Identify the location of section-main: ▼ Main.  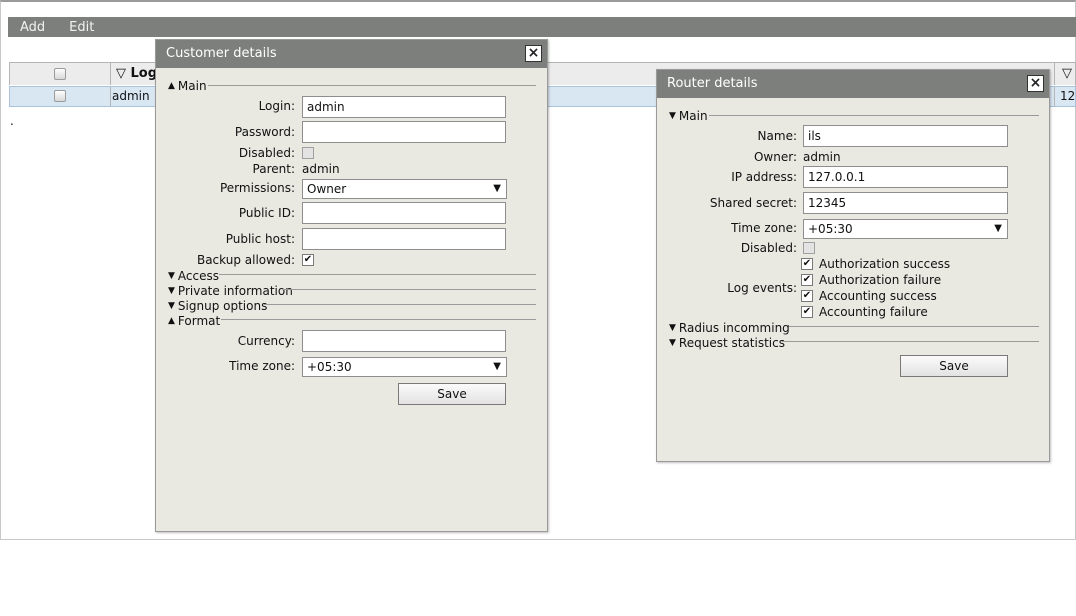
(688, 116).